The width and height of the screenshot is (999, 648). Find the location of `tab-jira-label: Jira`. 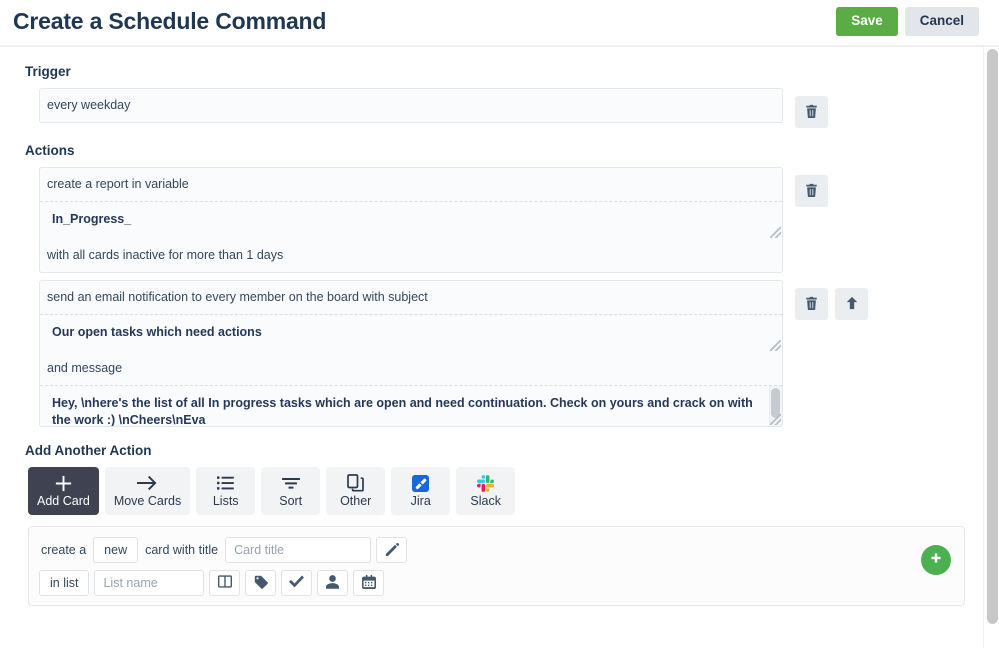

tab-jira-label: Jira is located at coordinates (420, 501).